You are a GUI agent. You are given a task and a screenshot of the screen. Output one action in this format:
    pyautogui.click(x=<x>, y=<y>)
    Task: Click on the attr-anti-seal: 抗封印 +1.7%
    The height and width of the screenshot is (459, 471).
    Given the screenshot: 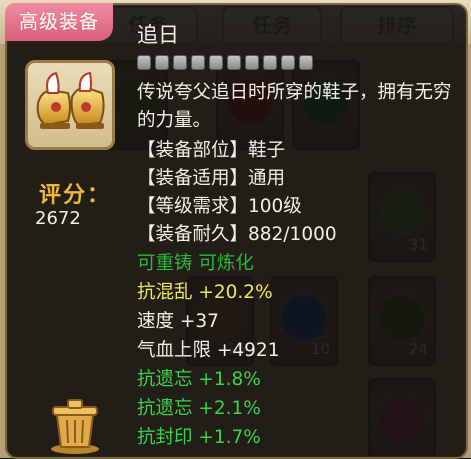 What is the action you would take?
    pyautogui.click(x=199, y=437)
    